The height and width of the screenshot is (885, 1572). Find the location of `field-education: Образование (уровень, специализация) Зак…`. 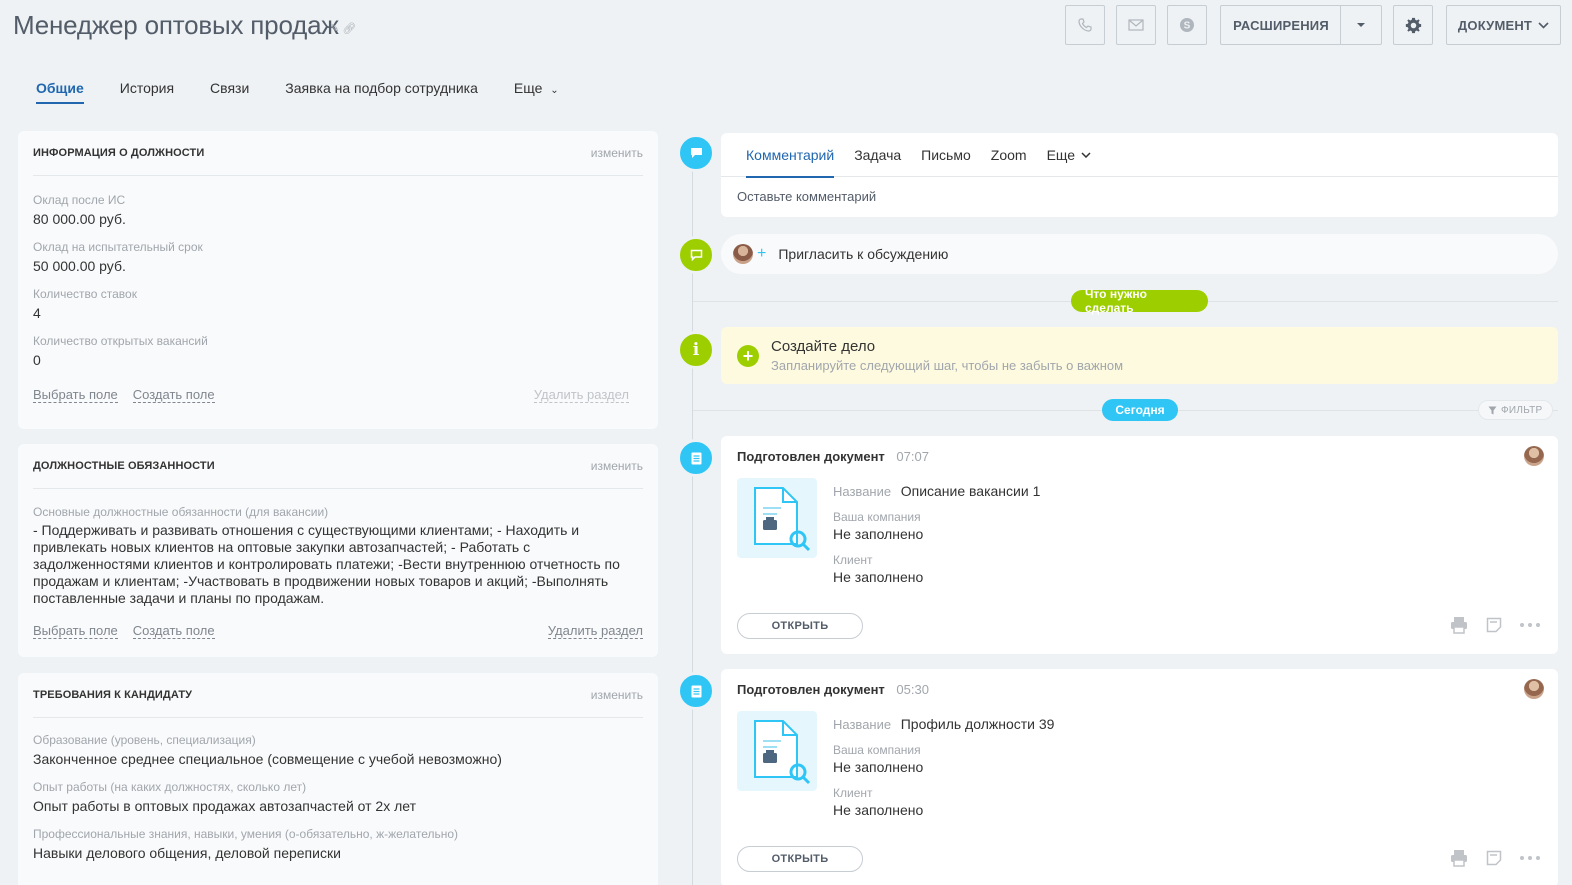

field-education: Образование (уровень, специализация) Зак… is located at coordinates (338, 750).